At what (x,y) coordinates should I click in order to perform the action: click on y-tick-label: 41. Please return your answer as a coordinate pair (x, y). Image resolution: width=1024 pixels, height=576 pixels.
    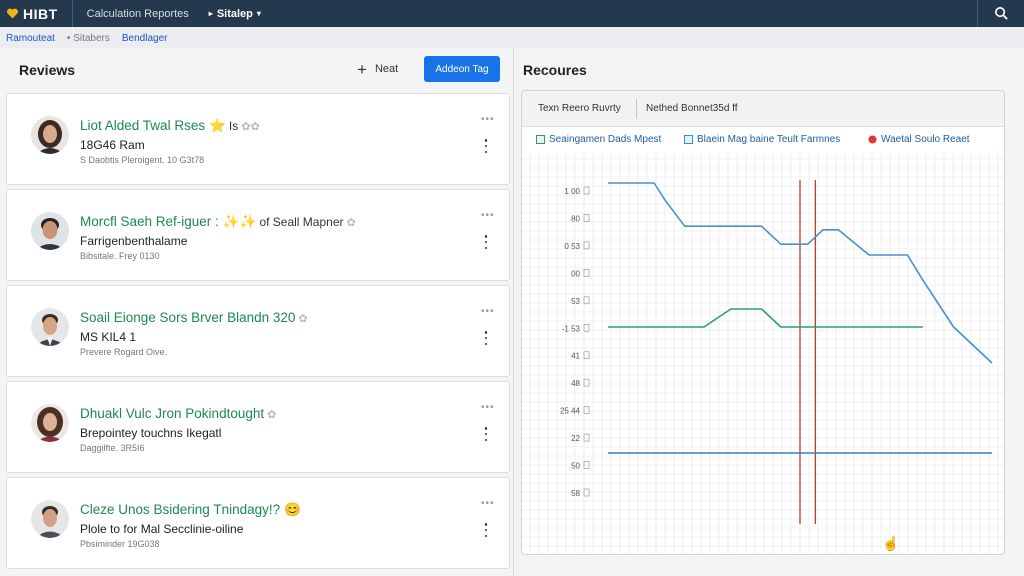
    Looking at the image, I should click on (575, 356).